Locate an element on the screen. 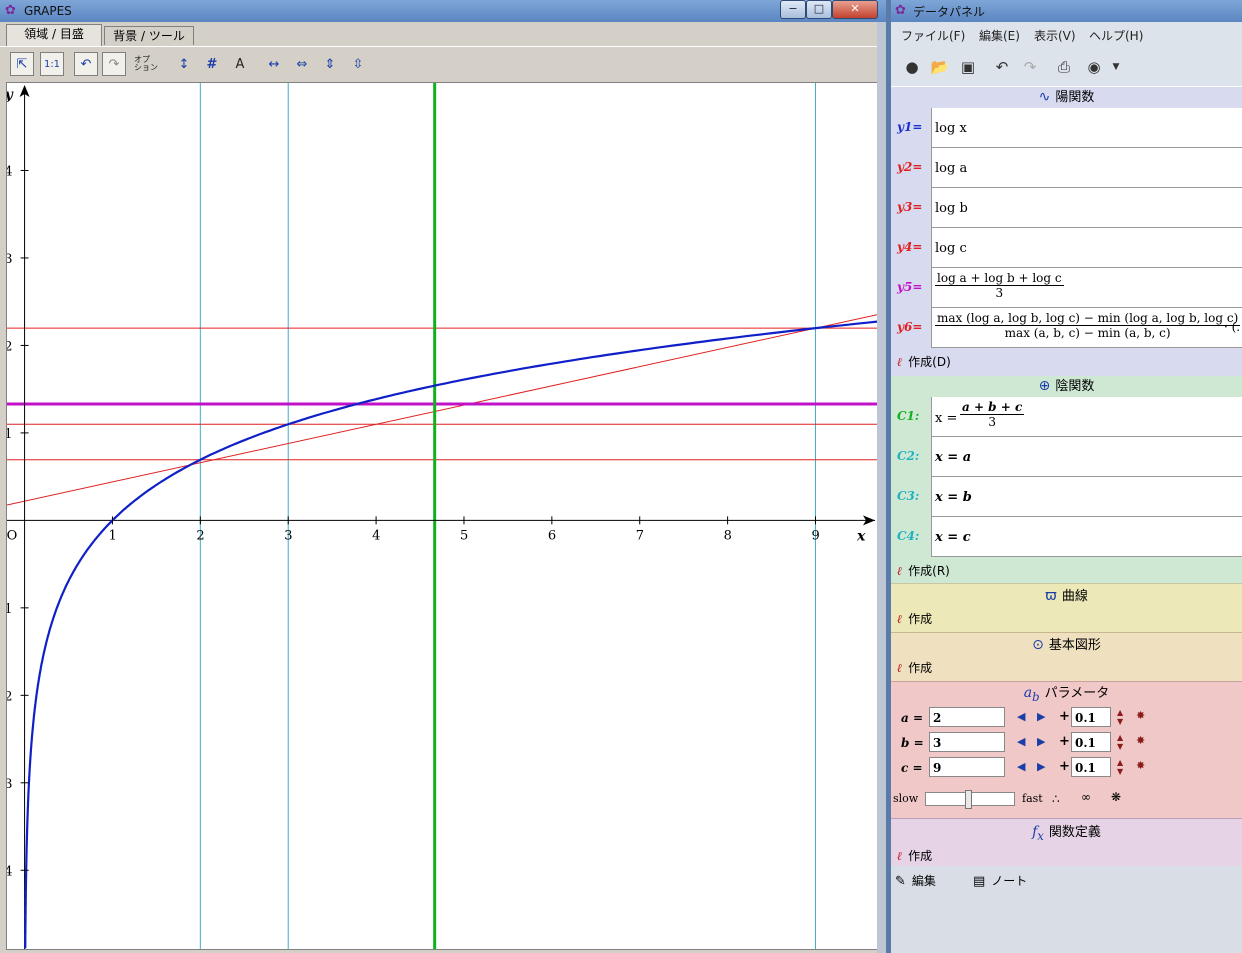  panel-toolbar: ● 📂 ▣ ↶ ↷ ⎙ ◉ ▼ is located at coordinates (1066, 67).